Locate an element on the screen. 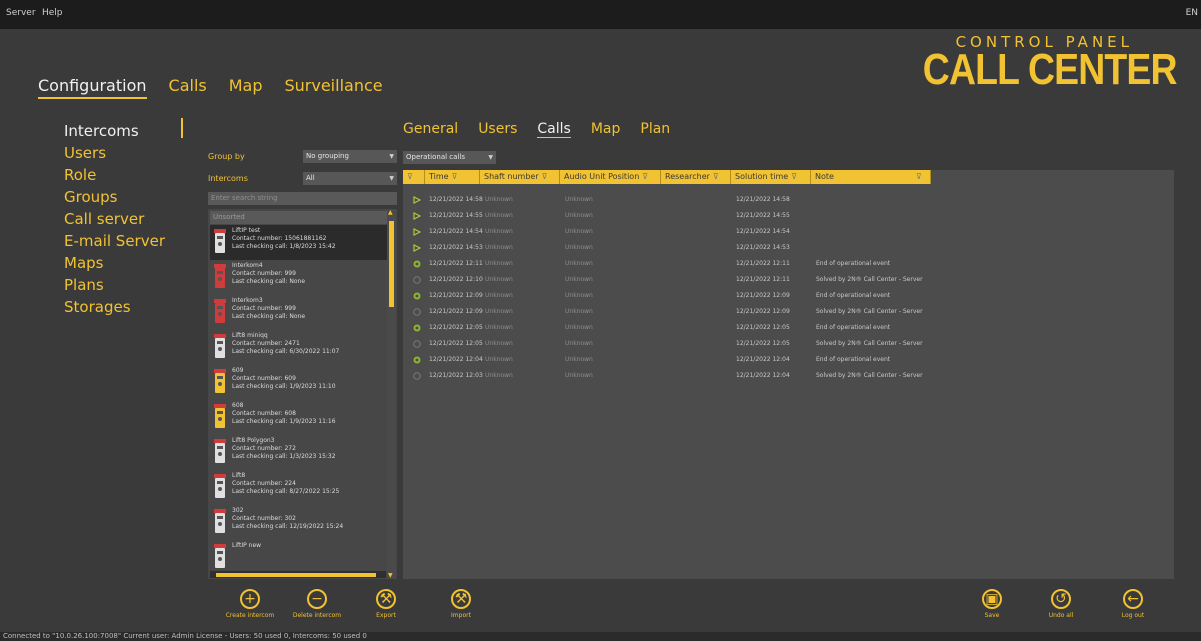 This screenshot has height=641, width=1201. tab-map: Map is located at coordinates (606, 129).